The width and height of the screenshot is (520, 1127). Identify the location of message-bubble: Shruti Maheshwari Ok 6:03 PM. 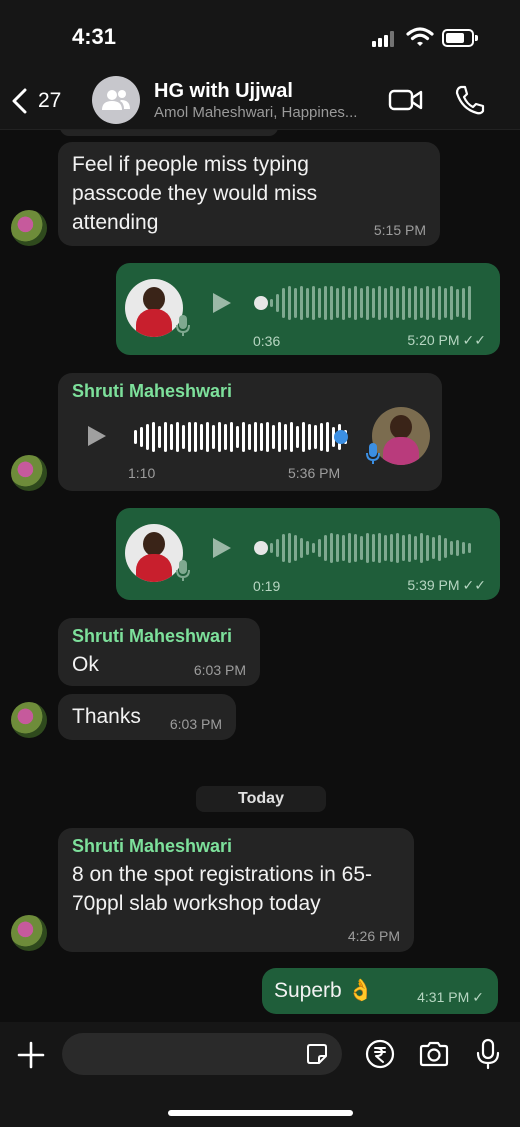
(159, 652).